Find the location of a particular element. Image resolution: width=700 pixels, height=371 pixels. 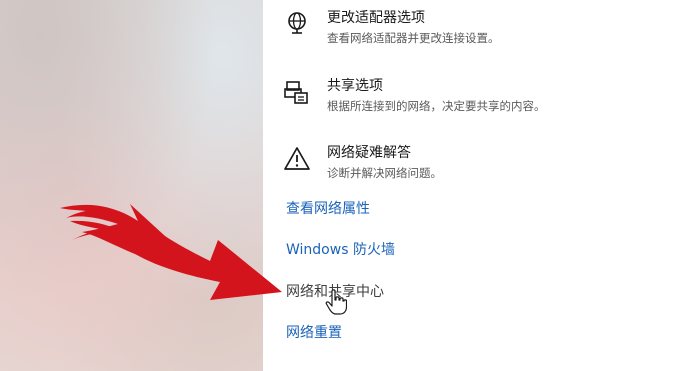

option-description: 查看网络适配器并更改连接设置。 is located at coordinates (413, 38).